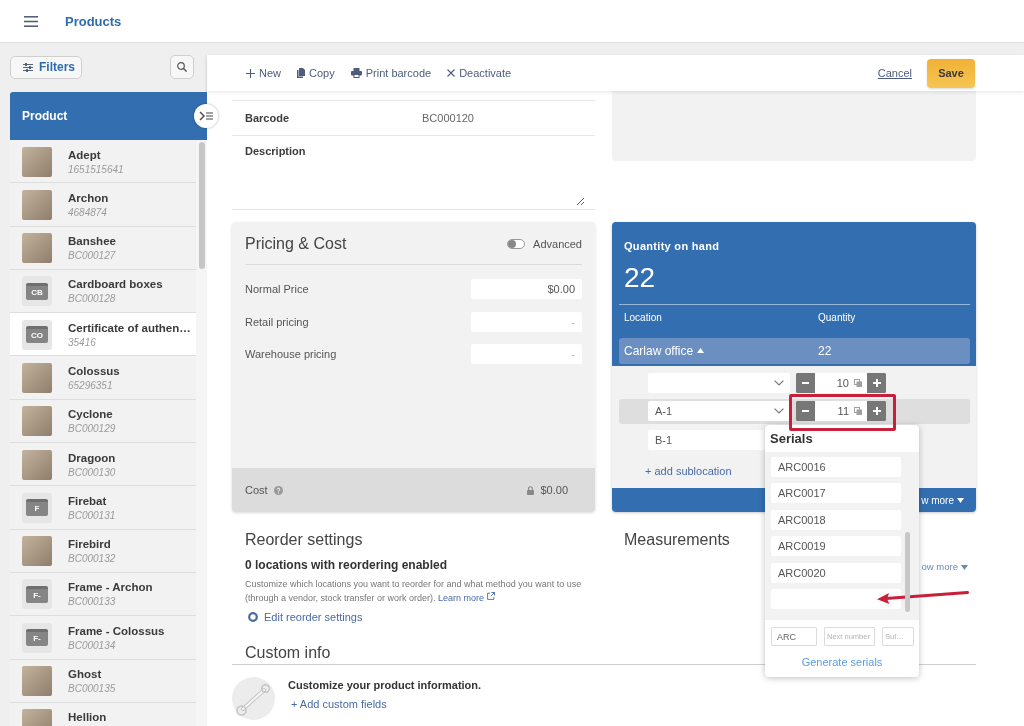 The width and height of the screenshot is (1024, 726). I want to click on help-icon, so click(278, 490).